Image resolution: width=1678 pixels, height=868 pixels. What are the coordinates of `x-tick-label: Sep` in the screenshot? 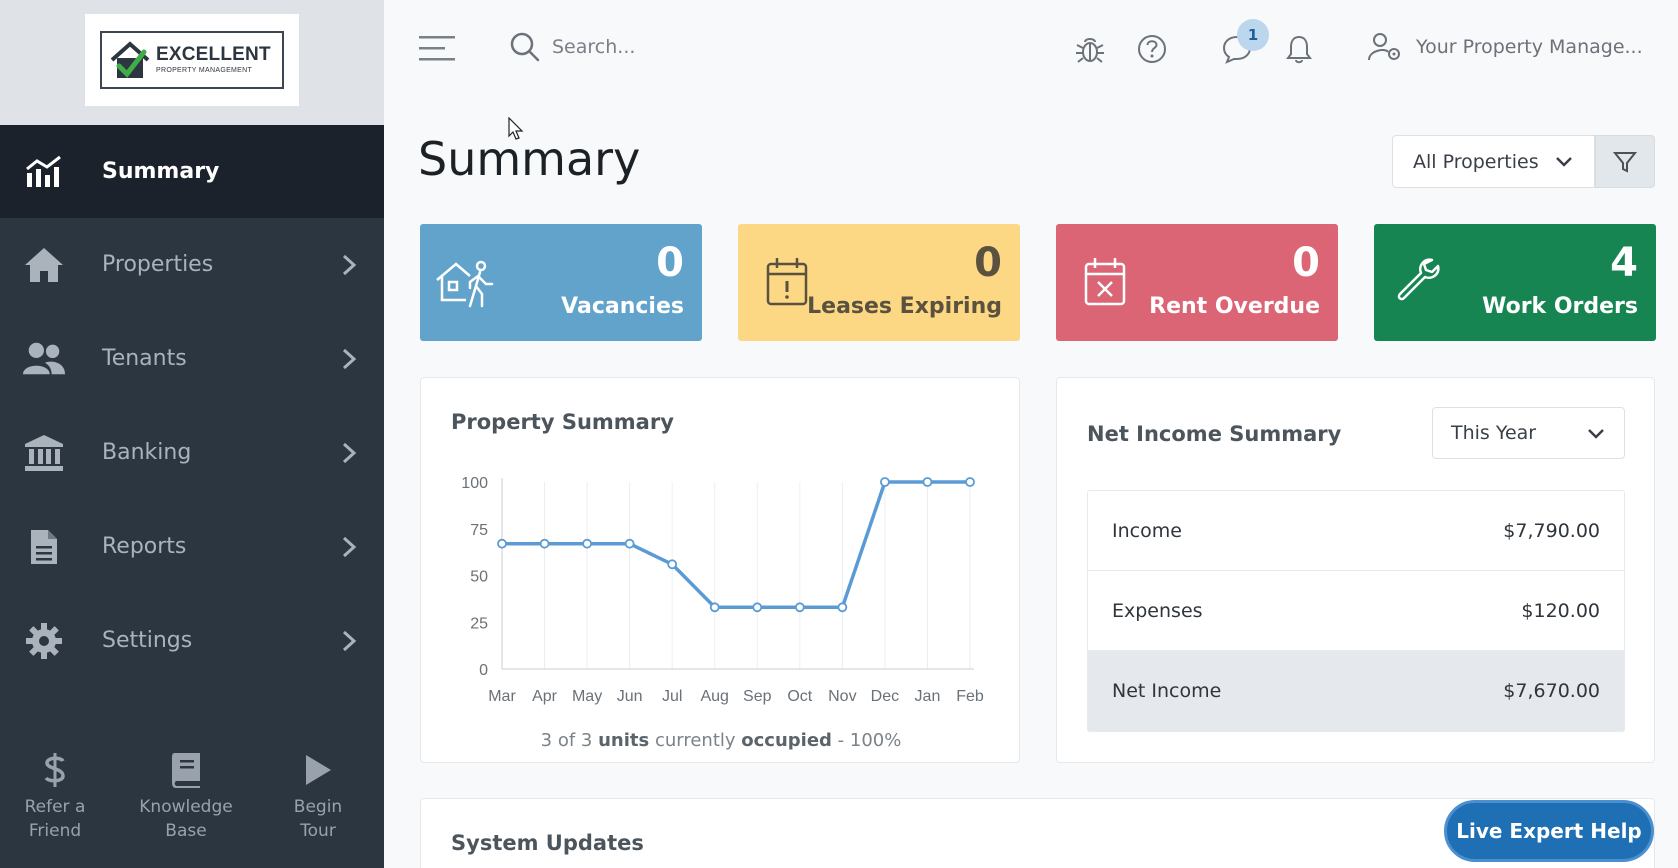 It's located at (757, 696).